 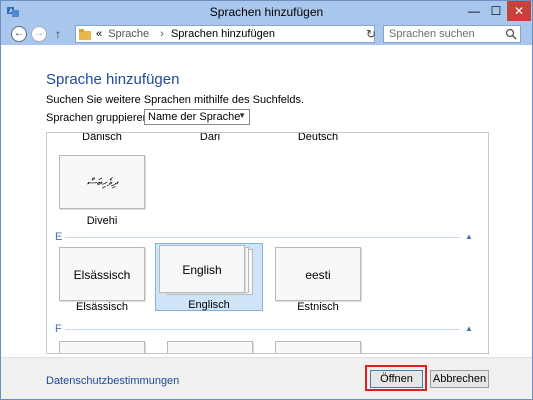 I want to click on refresh-icon: ↻, so click(x=371, y=34).